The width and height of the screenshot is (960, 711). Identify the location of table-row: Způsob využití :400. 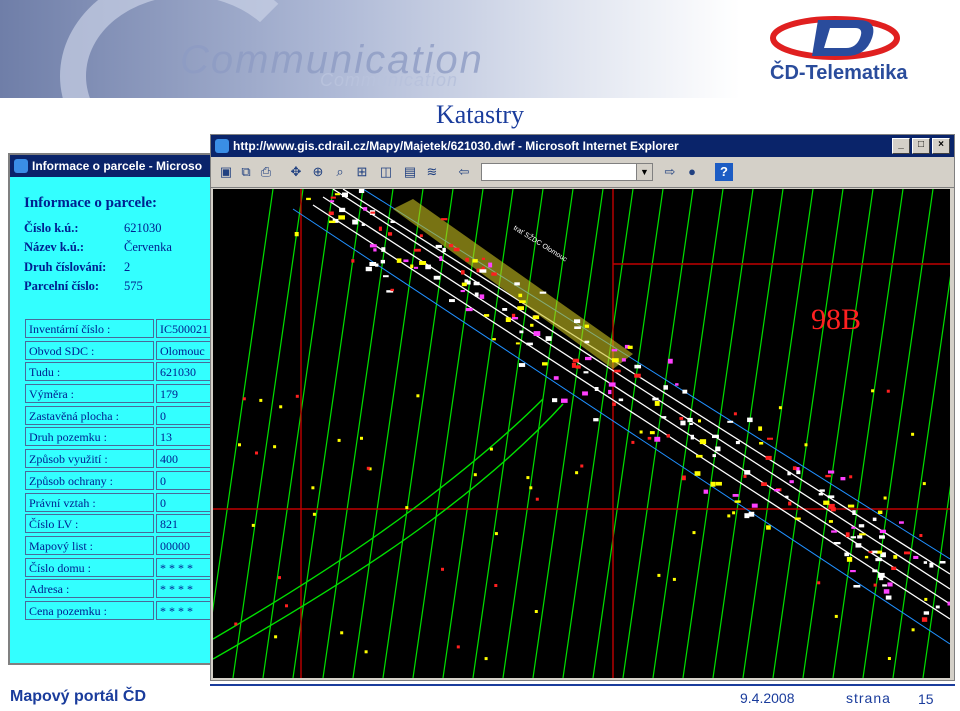
(117, 459).